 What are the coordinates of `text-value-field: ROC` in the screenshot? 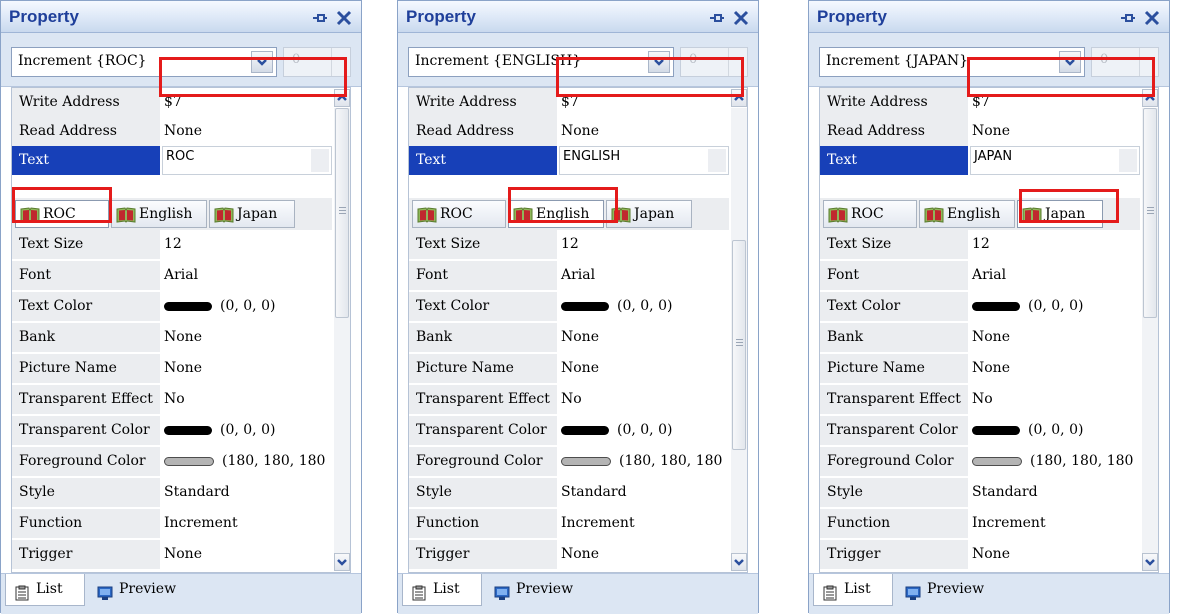 It's located at (247, 160).